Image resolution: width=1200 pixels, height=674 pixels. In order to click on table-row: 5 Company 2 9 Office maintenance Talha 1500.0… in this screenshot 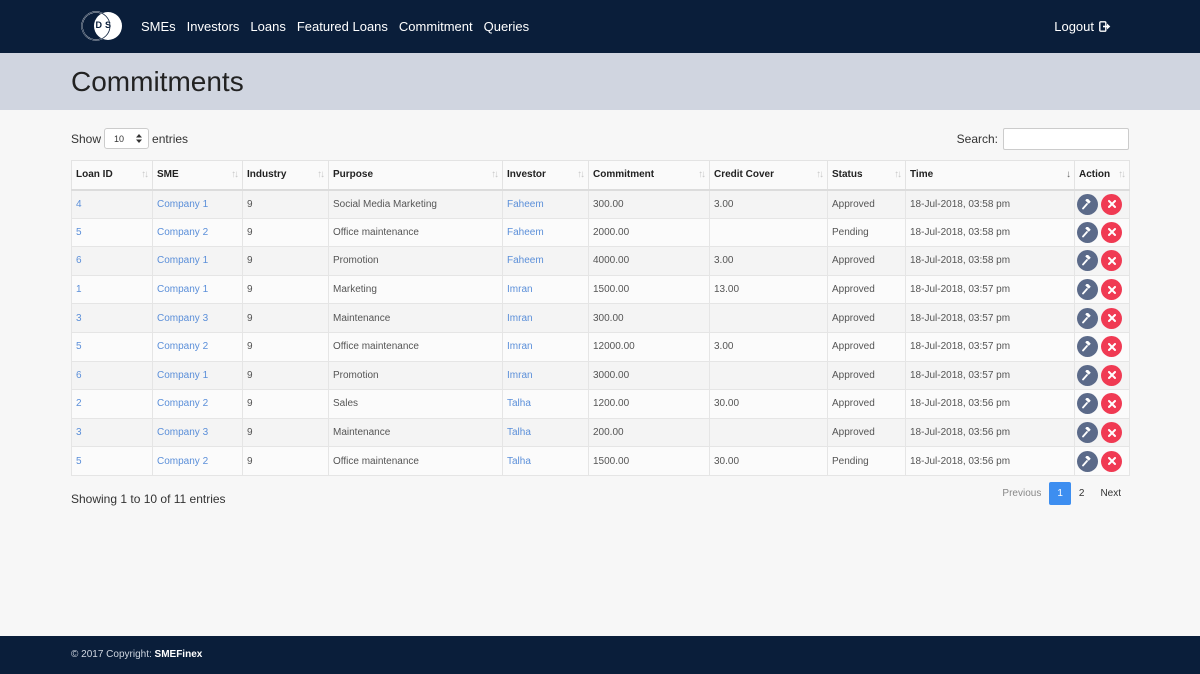, I will do `click(600, 461)`.